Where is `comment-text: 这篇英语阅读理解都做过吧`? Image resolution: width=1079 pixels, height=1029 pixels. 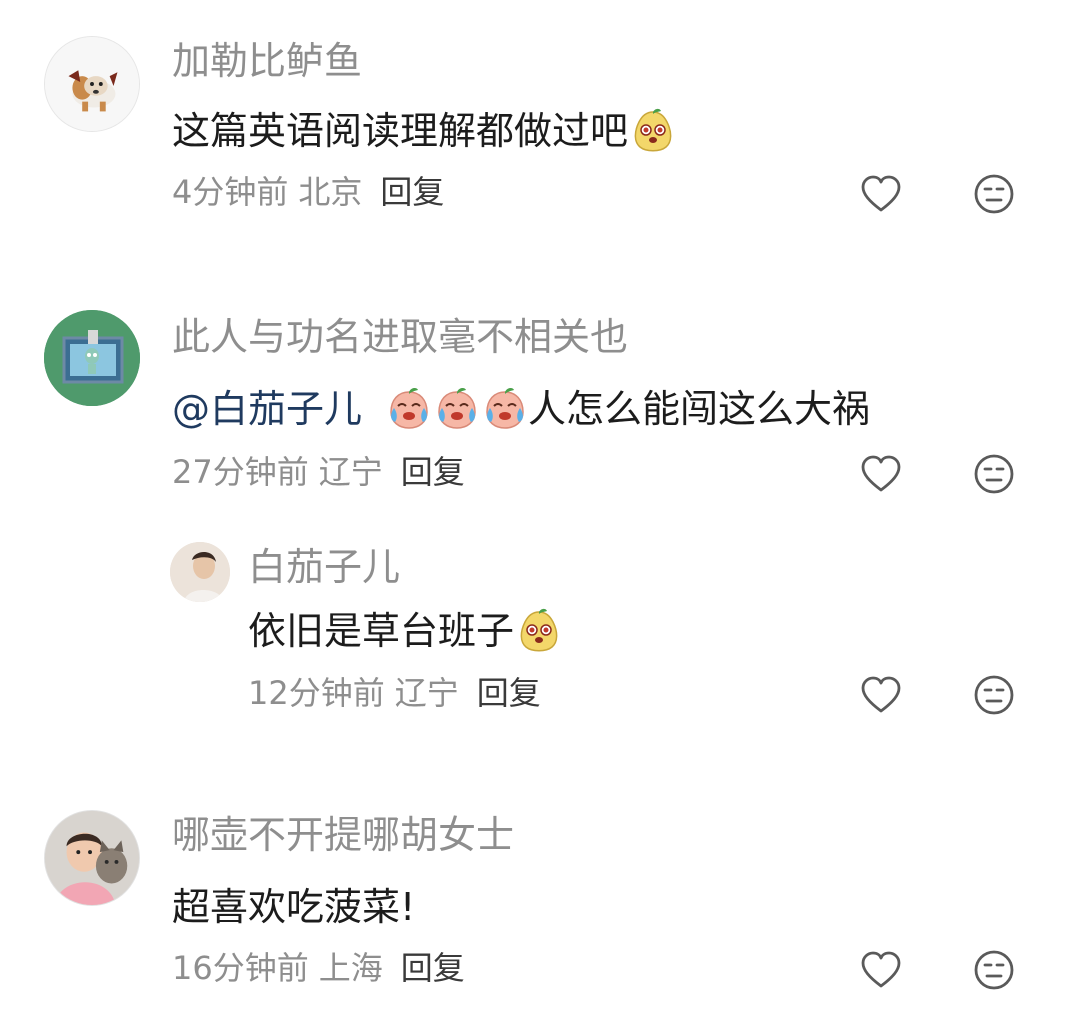
comment-text: 这篇英语阅读理解都做过吧 is located at coordinates (424, 131).